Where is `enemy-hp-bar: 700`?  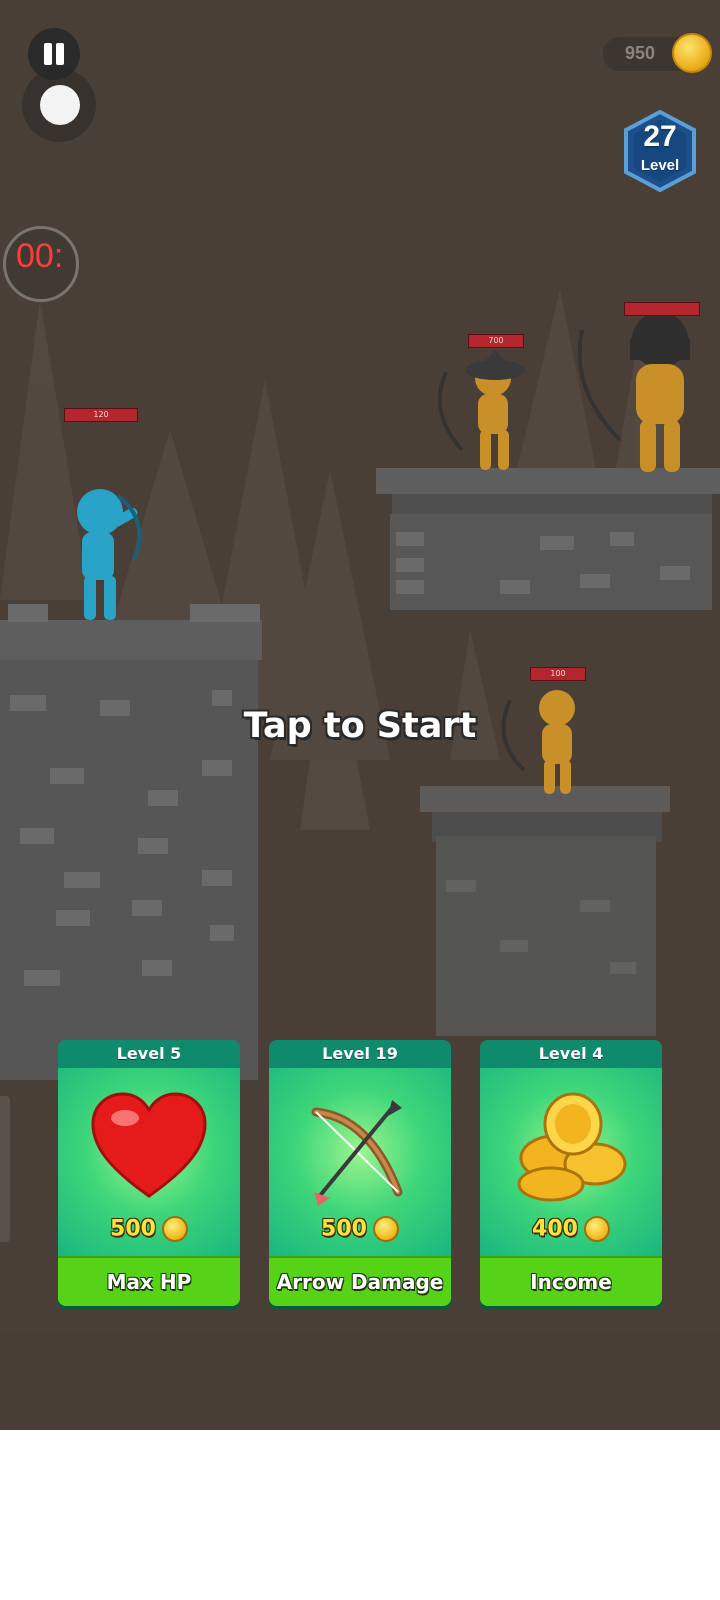 enemy-hp-bar: 700 is located at coordinates (496, 341).